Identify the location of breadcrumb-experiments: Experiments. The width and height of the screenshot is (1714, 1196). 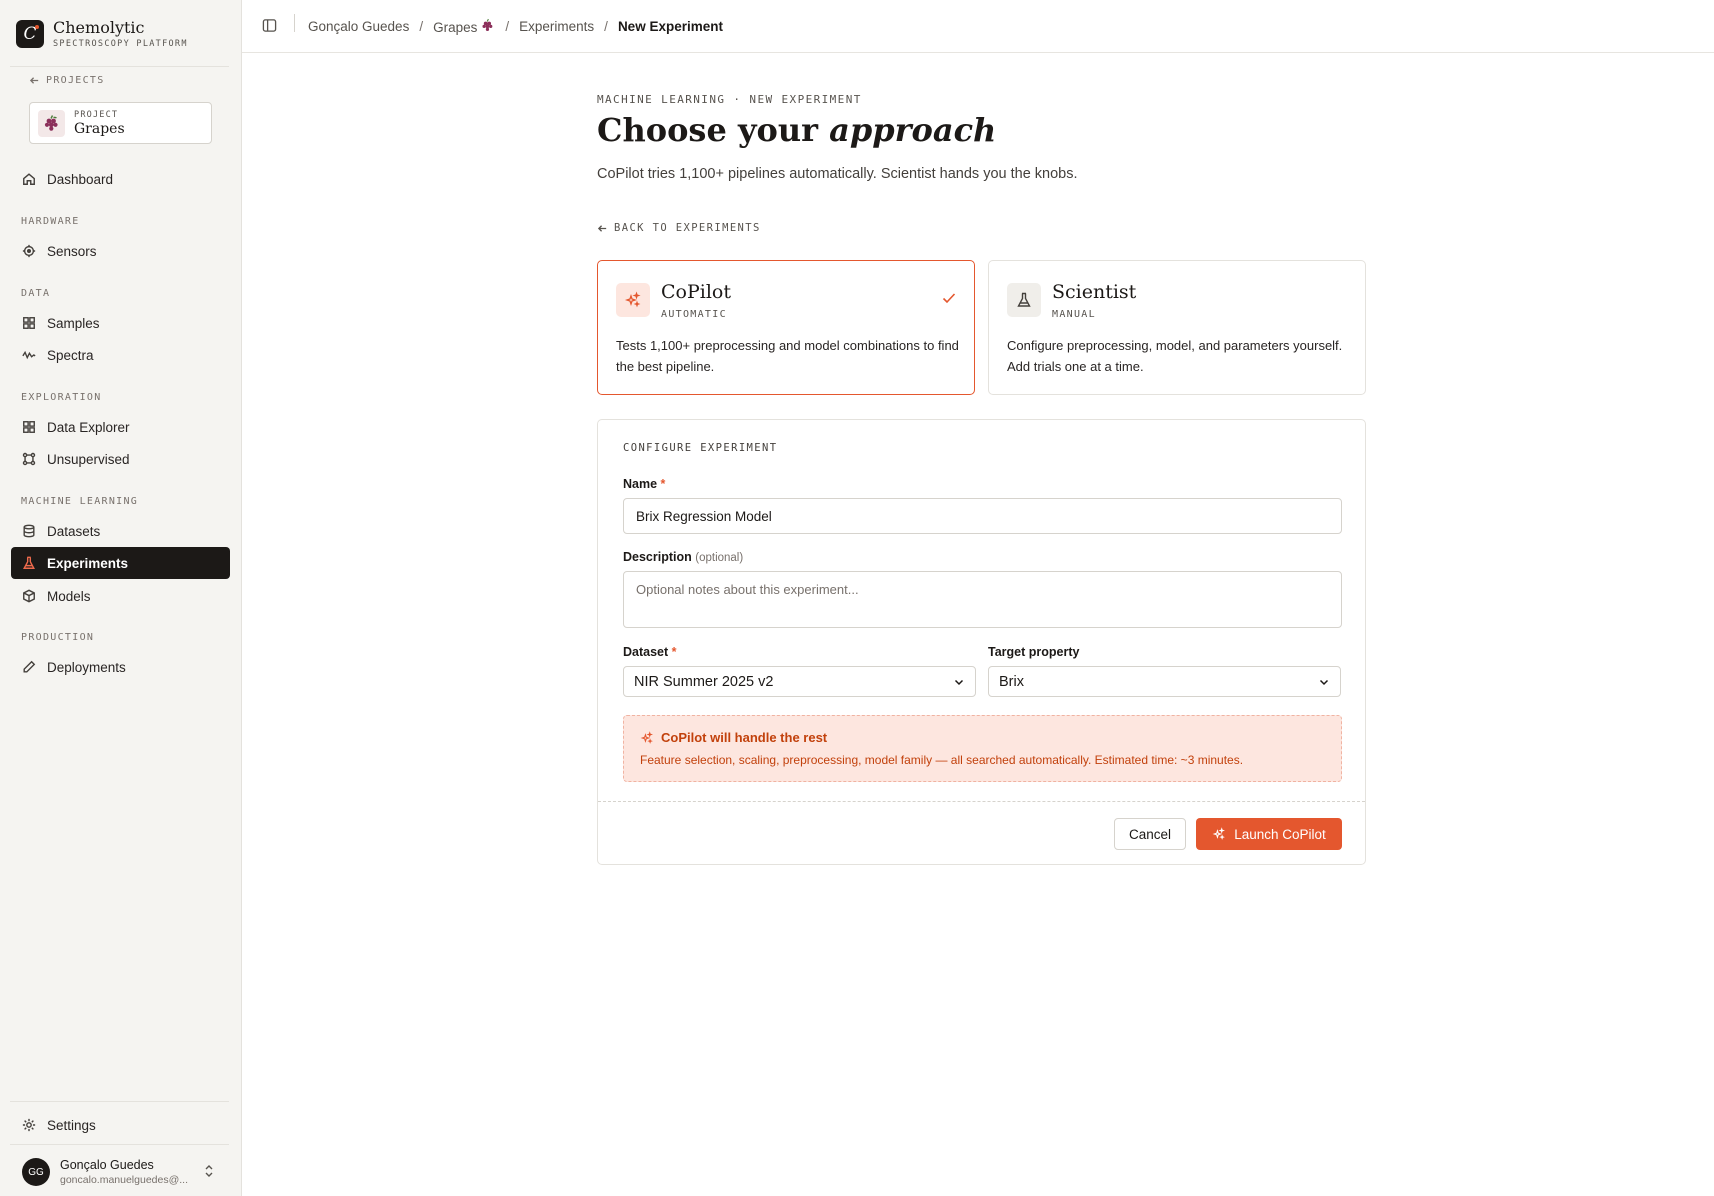
(556, 26).